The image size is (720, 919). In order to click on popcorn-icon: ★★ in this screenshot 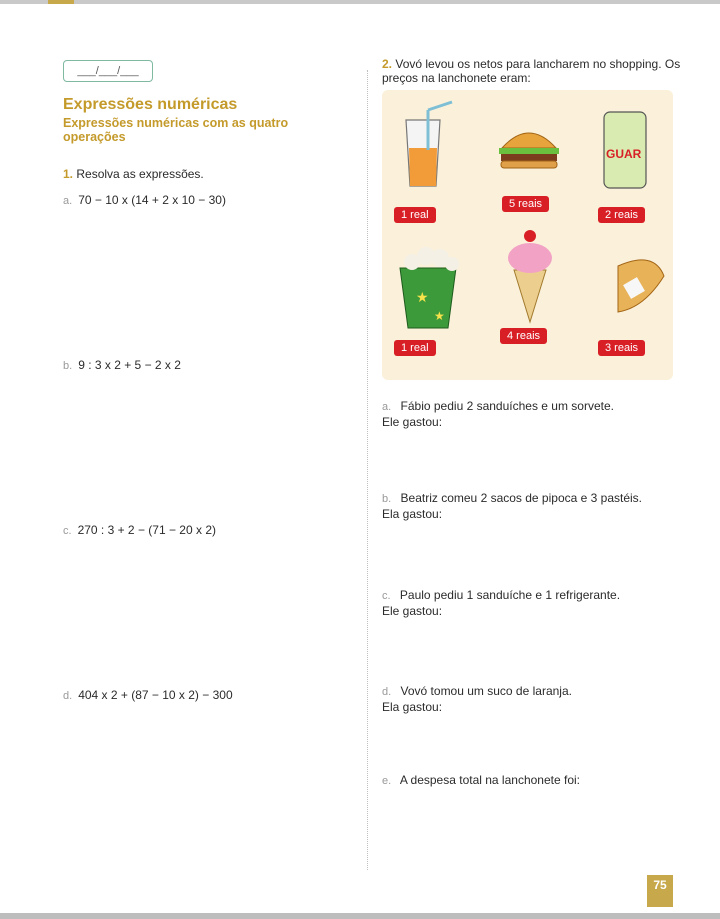, I will do `click(429, 288)`.